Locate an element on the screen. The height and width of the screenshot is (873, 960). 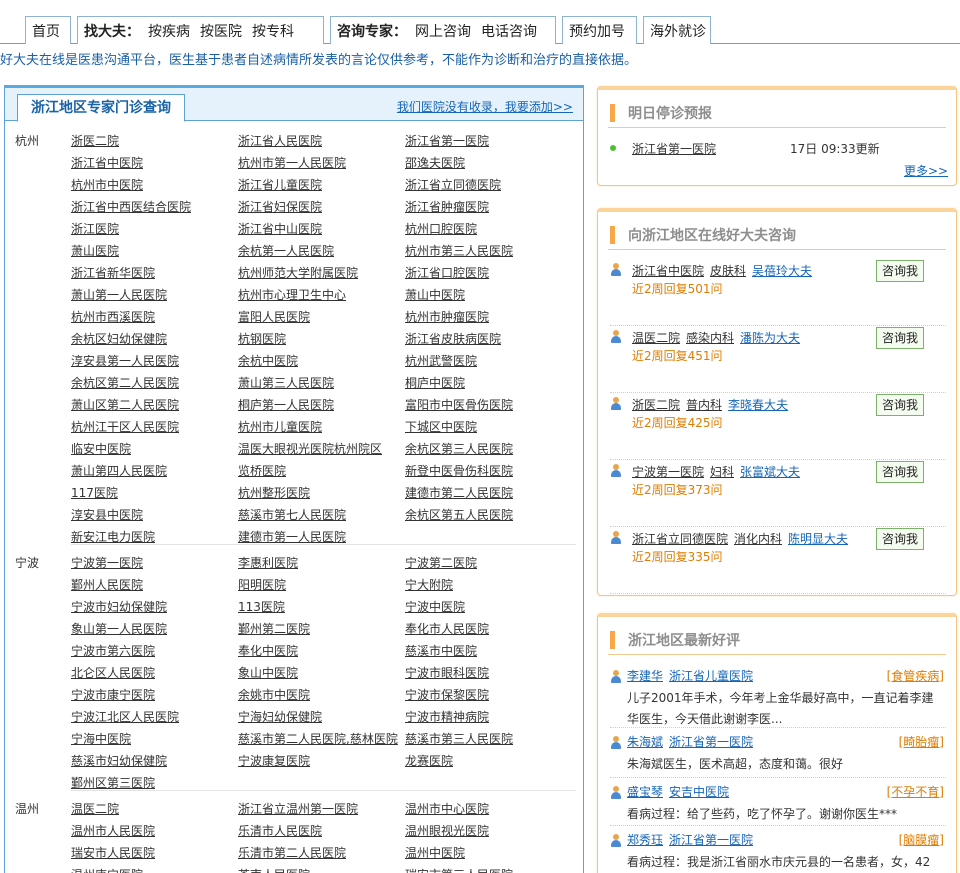
hospital-link: 萧山第四人民医院 is located at coordinates (119, 470).